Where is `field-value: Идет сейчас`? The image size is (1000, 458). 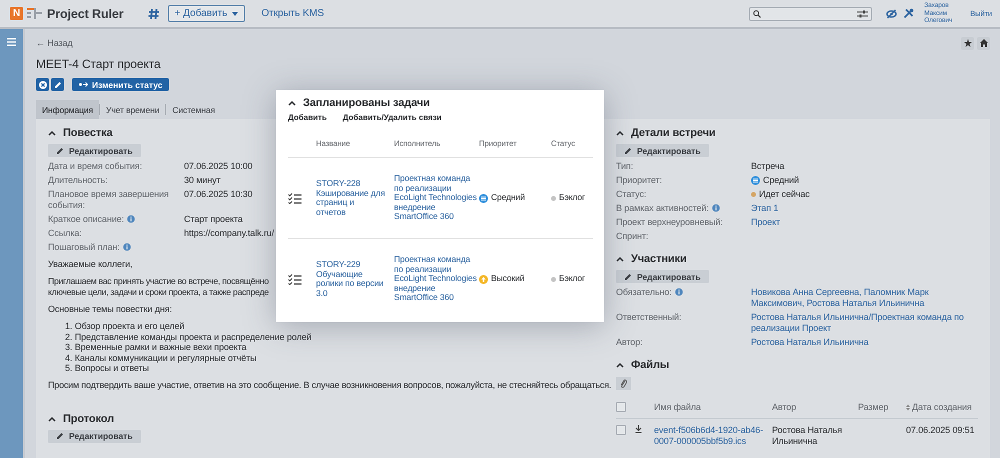
field-value: Идет сейчас is located at coordinates (784, 194).